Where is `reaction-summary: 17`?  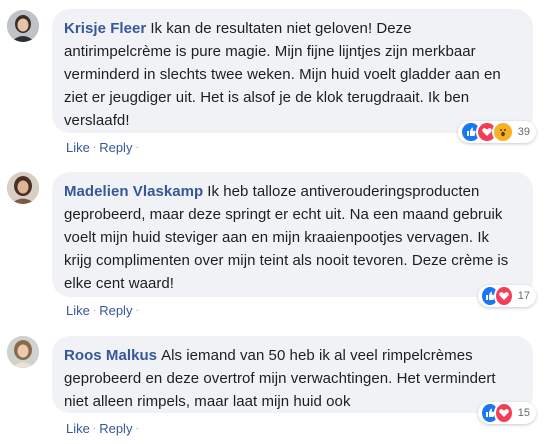 reaction-summary: 17 is located at coordinates (507, 296).